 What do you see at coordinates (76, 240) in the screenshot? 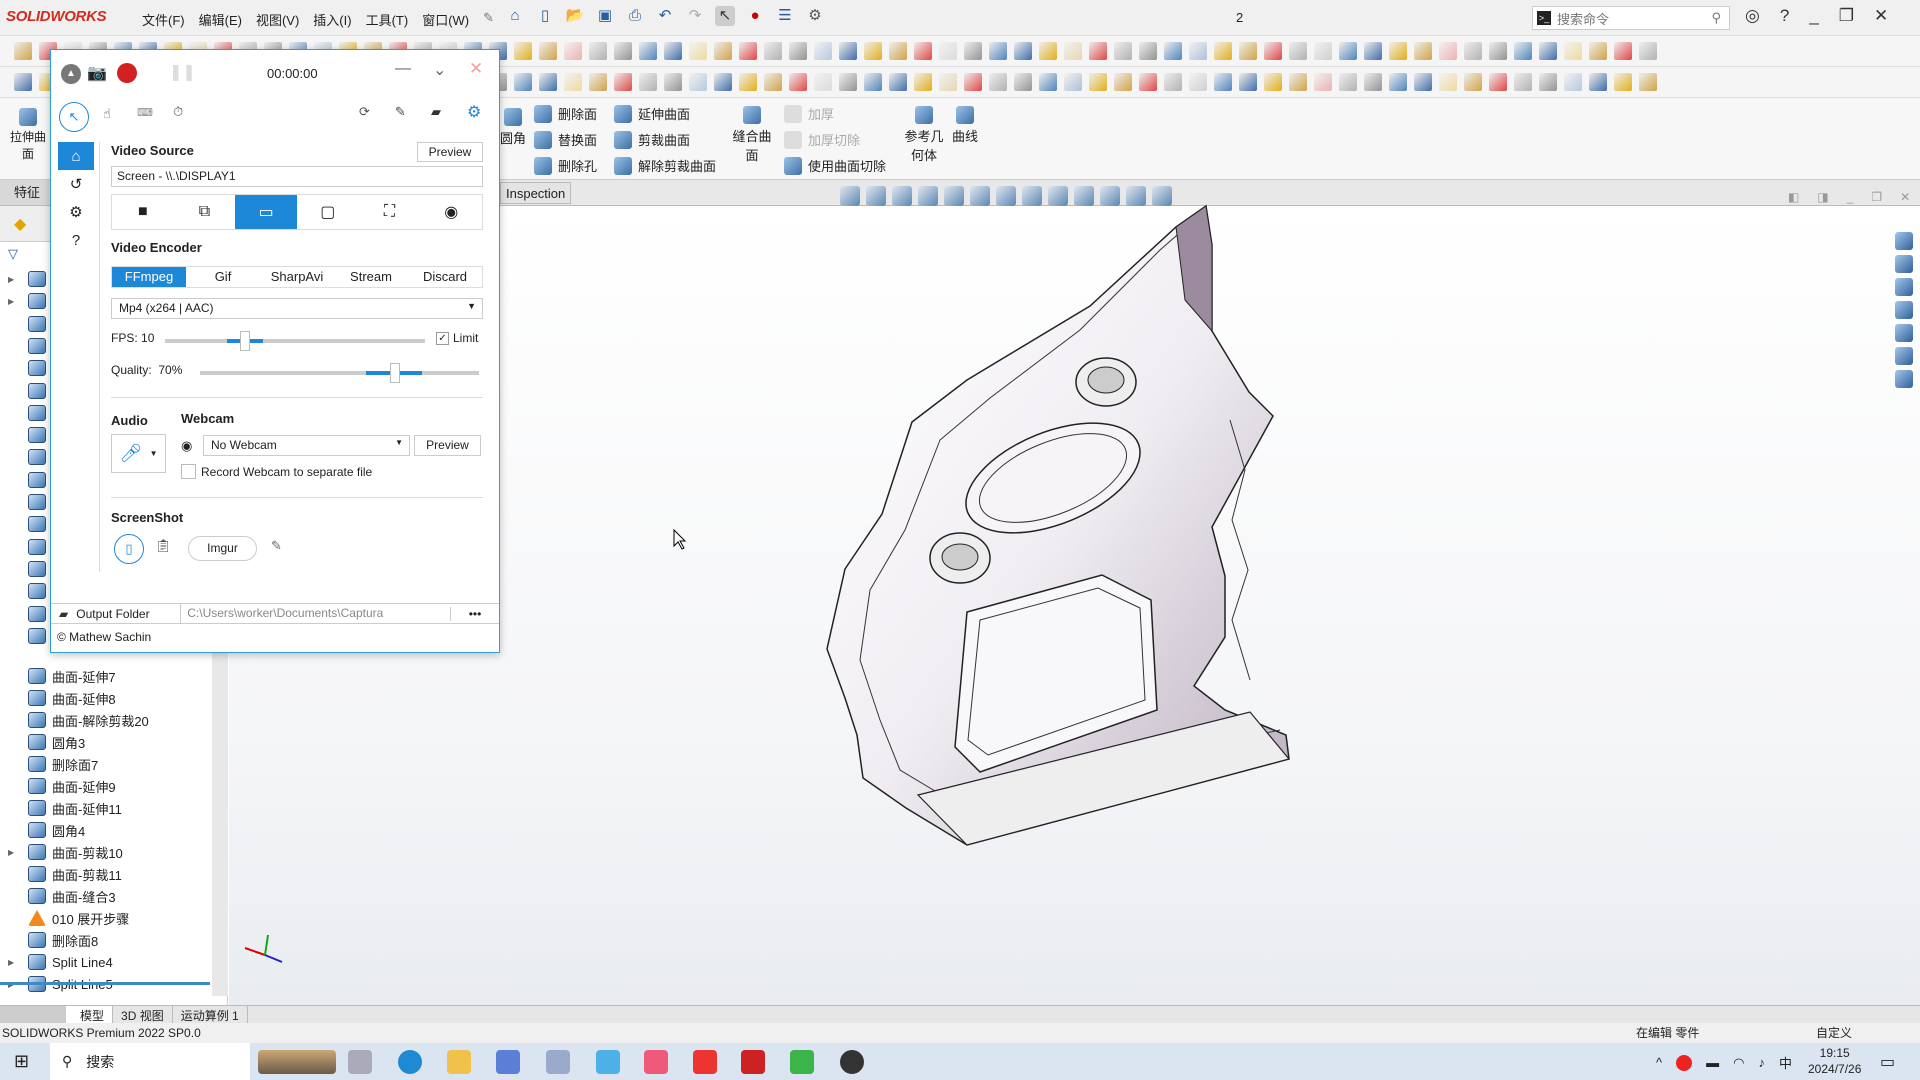
I see `help-icon: ?` at bounding box center [76, 240].